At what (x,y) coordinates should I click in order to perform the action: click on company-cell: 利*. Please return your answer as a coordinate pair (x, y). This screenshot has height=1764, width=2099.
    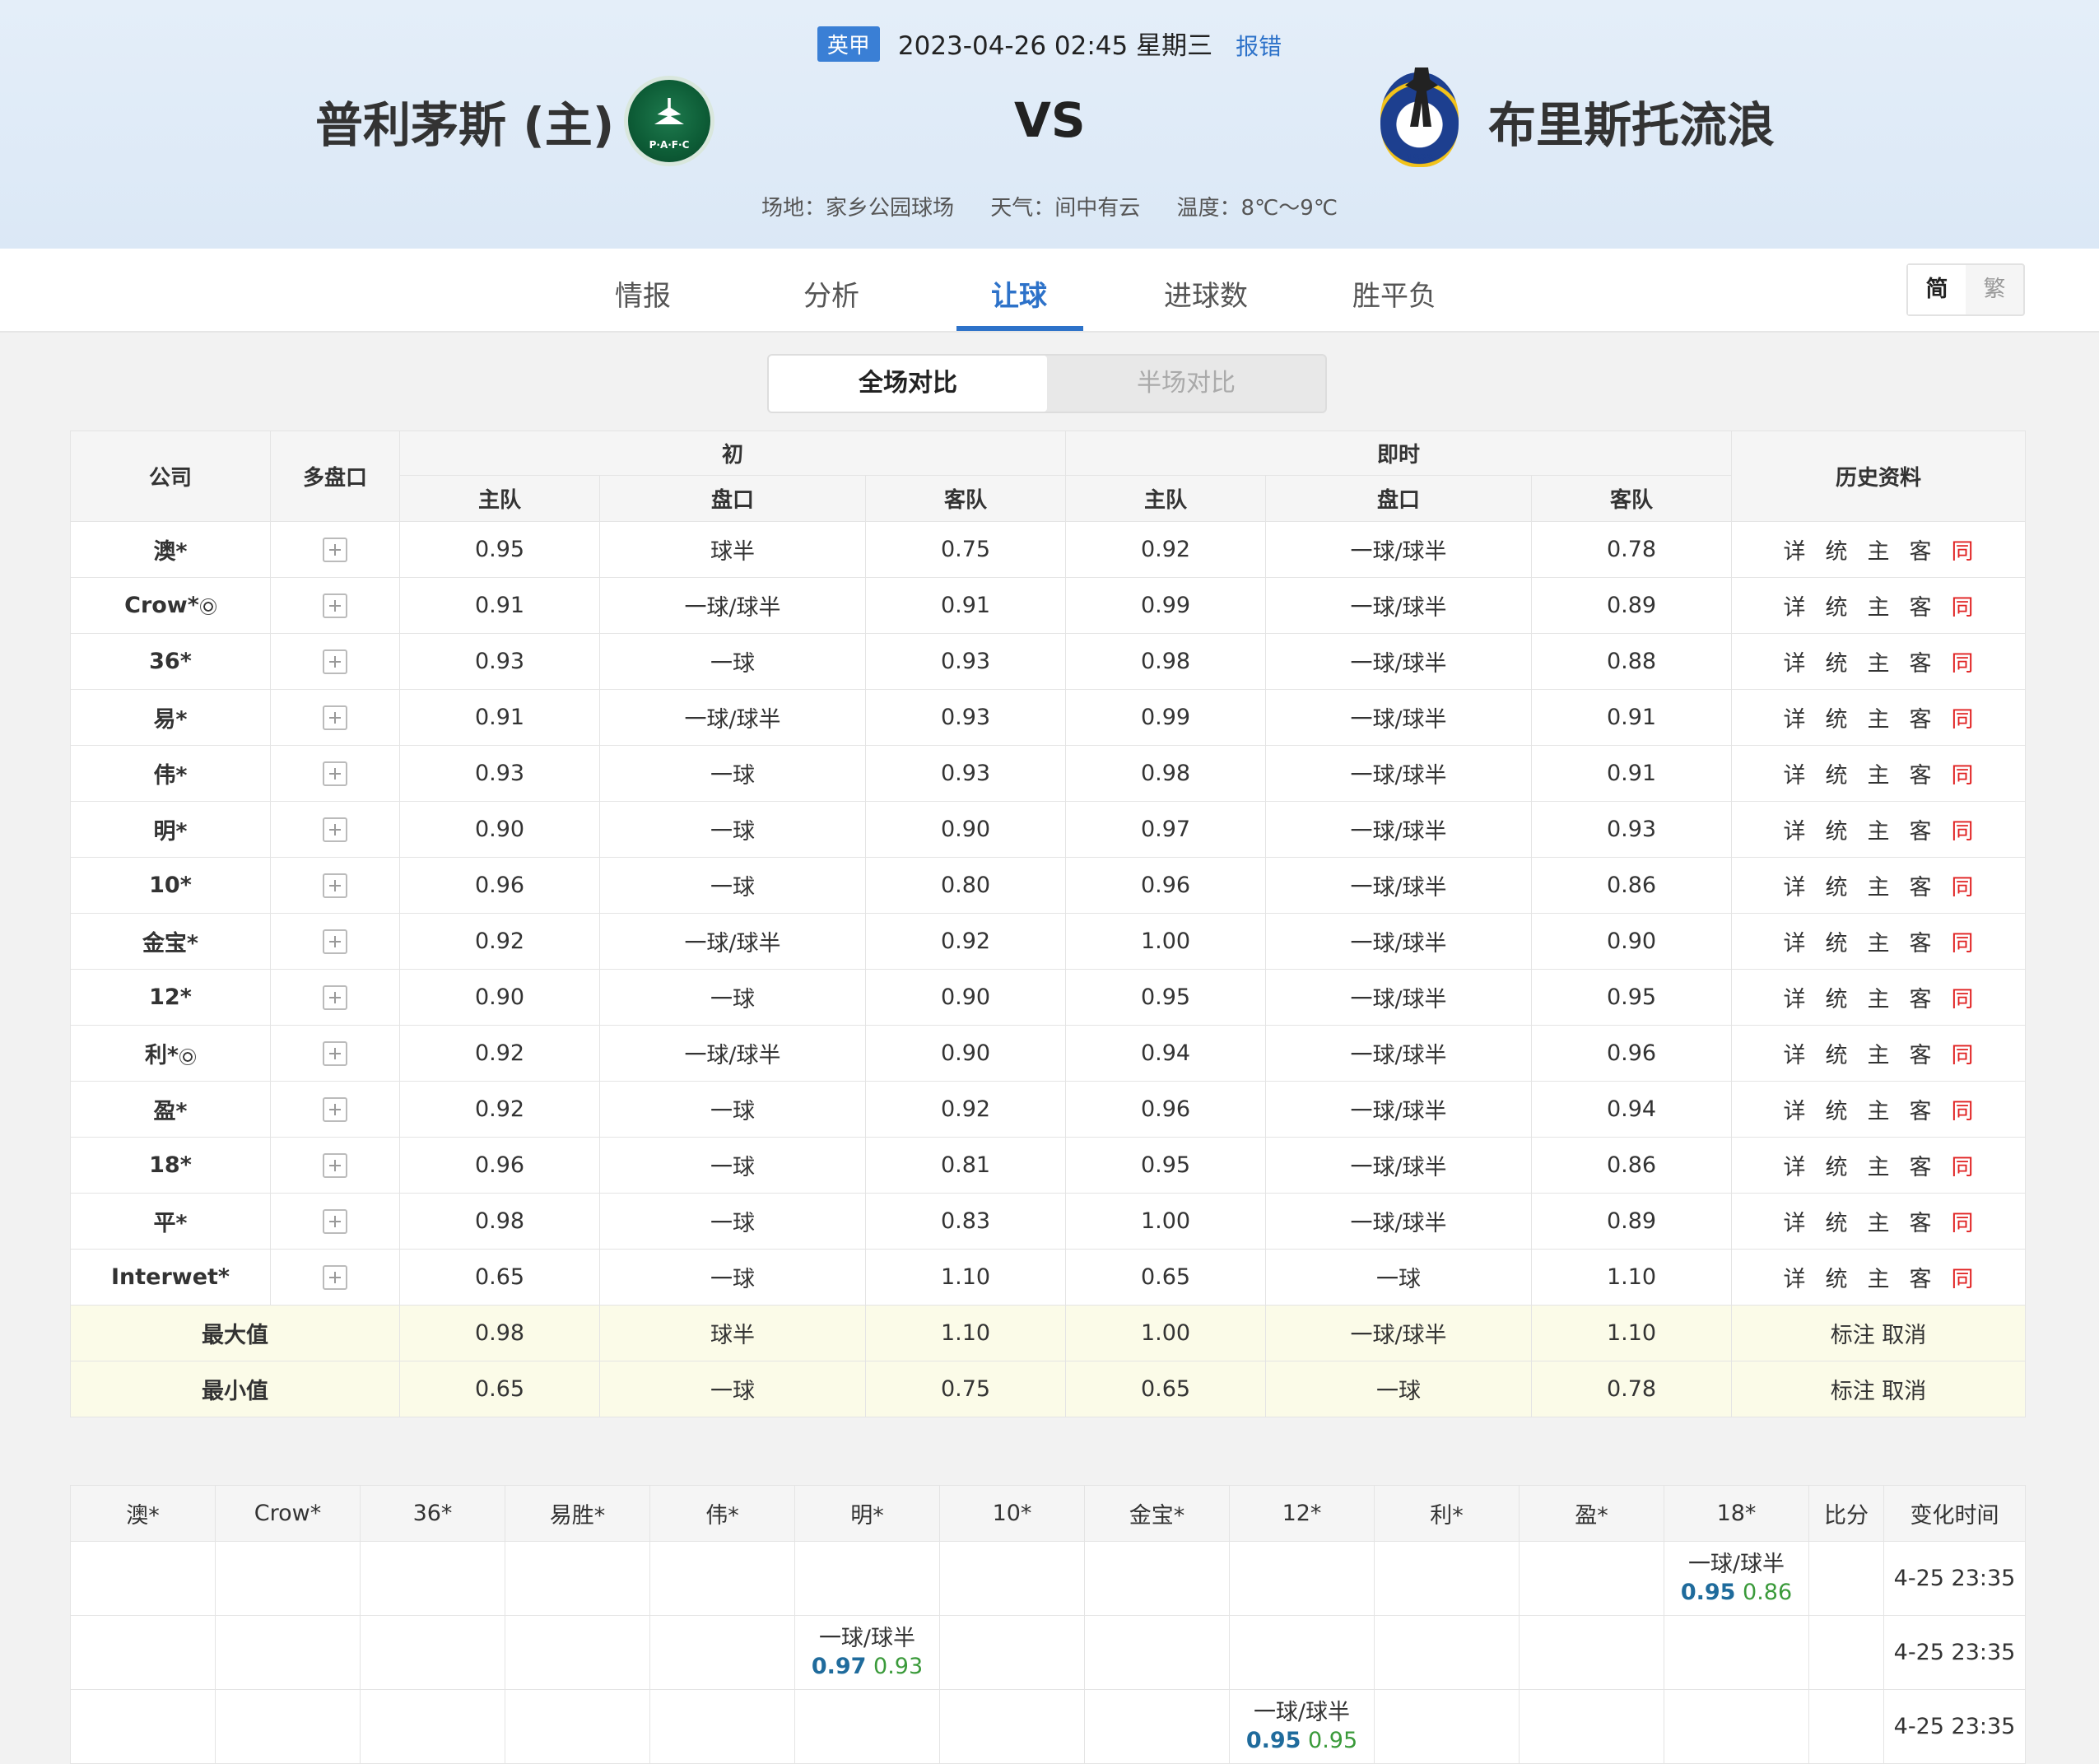
    Looking at the image, I should click on (170, 1053).